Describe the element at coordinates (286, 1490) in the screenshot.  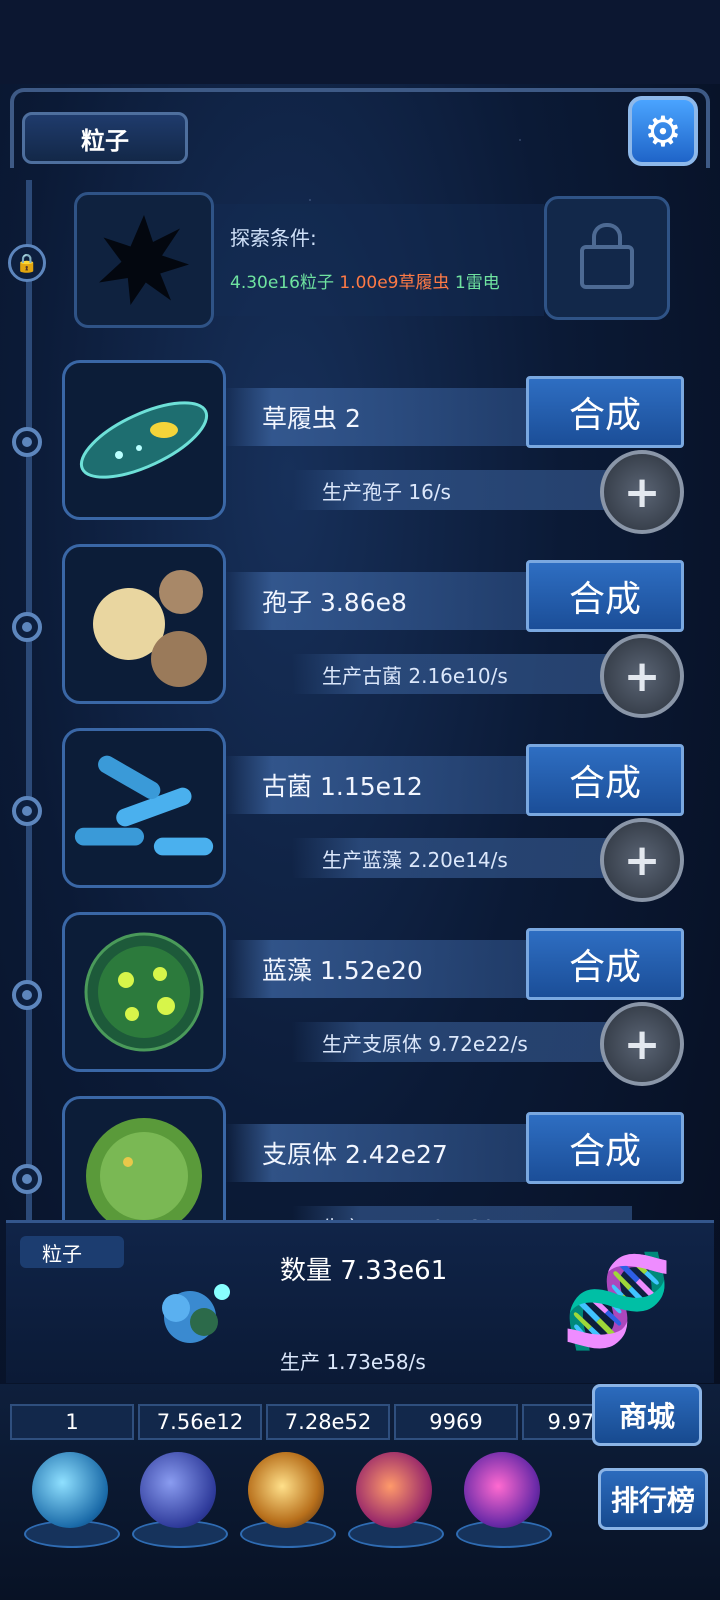
I see `nebula-orb-button` at that location.